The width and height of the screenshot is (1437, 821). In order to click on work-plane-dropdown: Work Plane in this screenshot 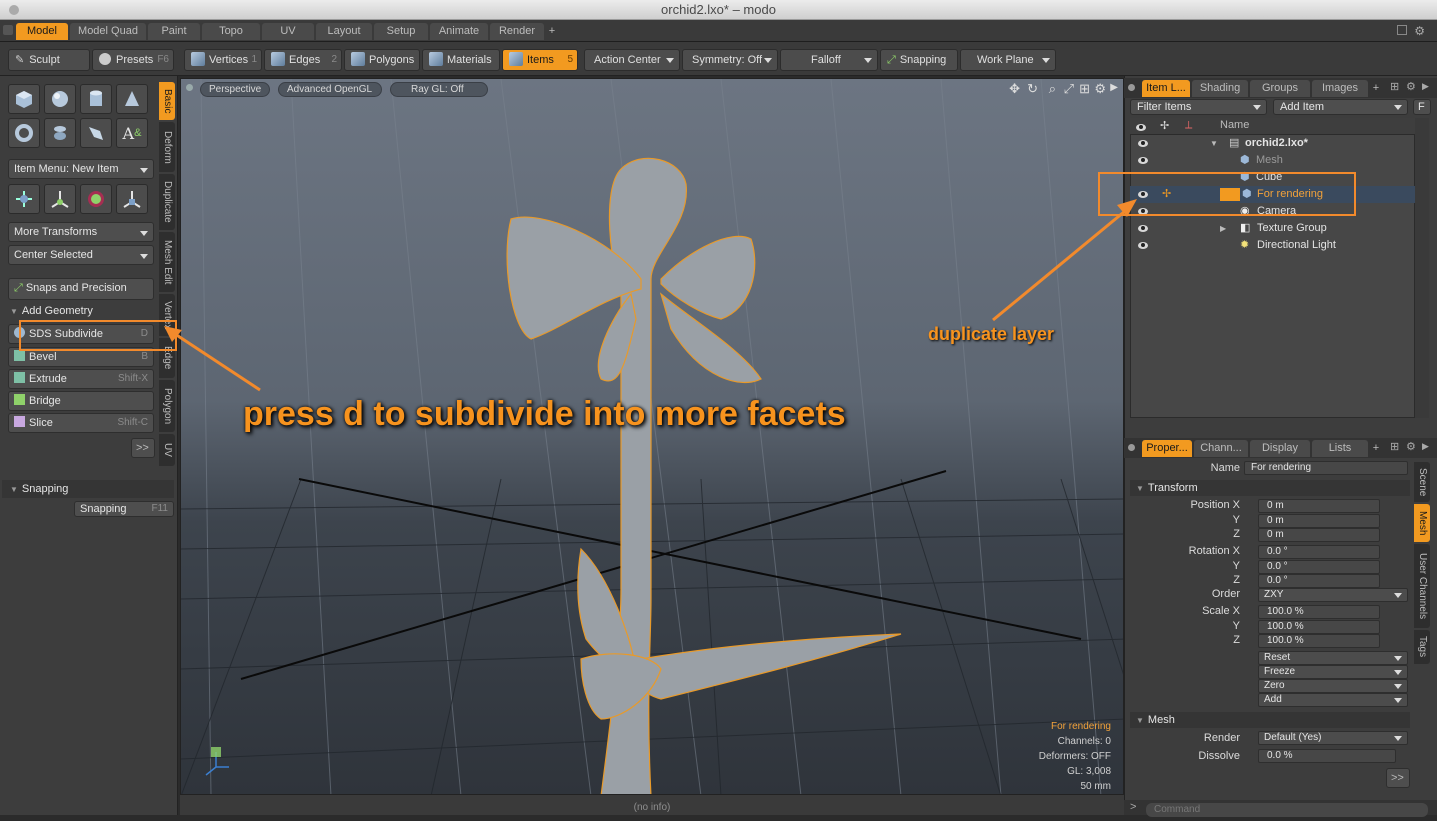, I will do `click(1008, 60)`.